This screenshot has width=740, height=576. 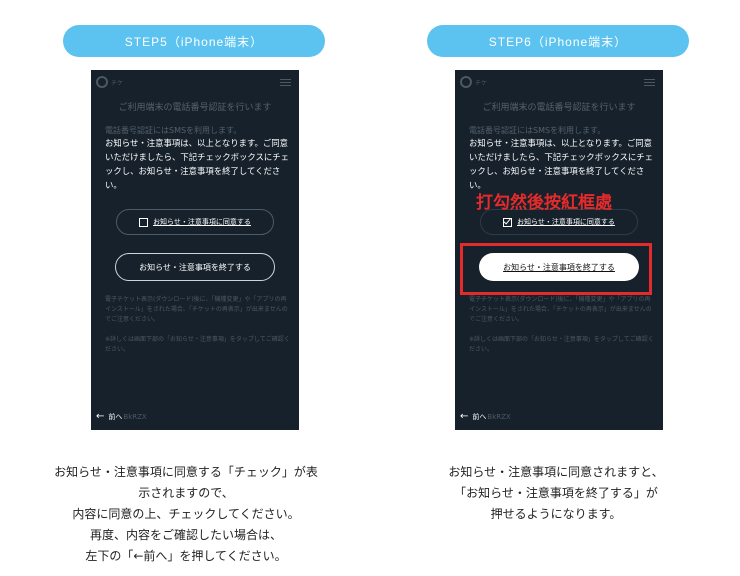 I want to click on caption-line: 再度、内容をご確認したい場合は、, so click(x=185, y=535).